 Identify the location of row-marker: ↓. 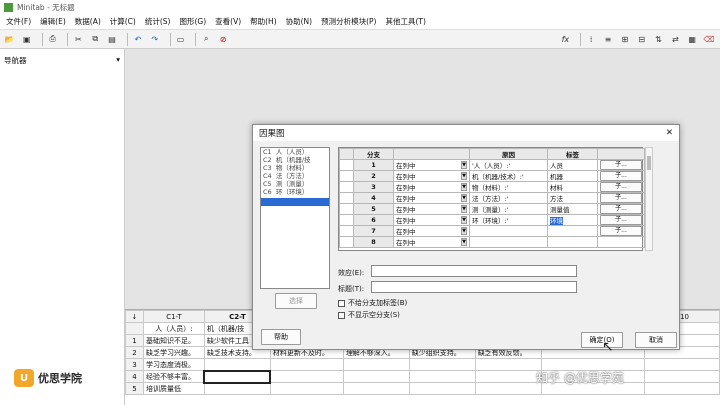
(134, 316).